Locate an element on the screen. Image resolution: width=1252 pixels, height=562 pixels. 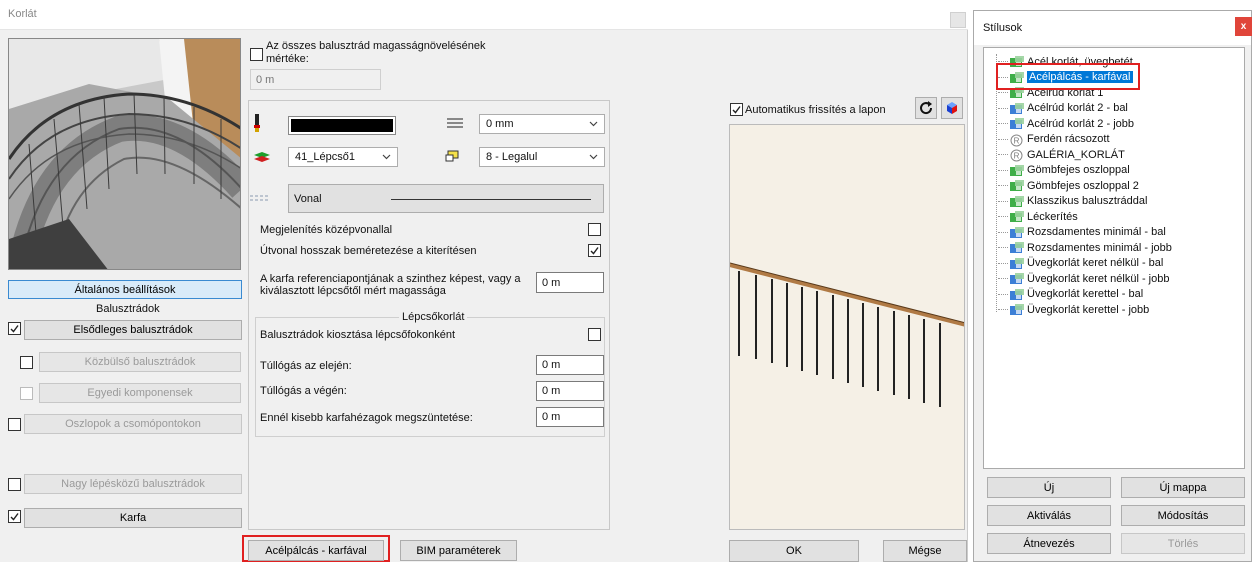
style-tree-label: Üvegkorlát keret nélkül - jobb is located at coordinates (1098, 278).